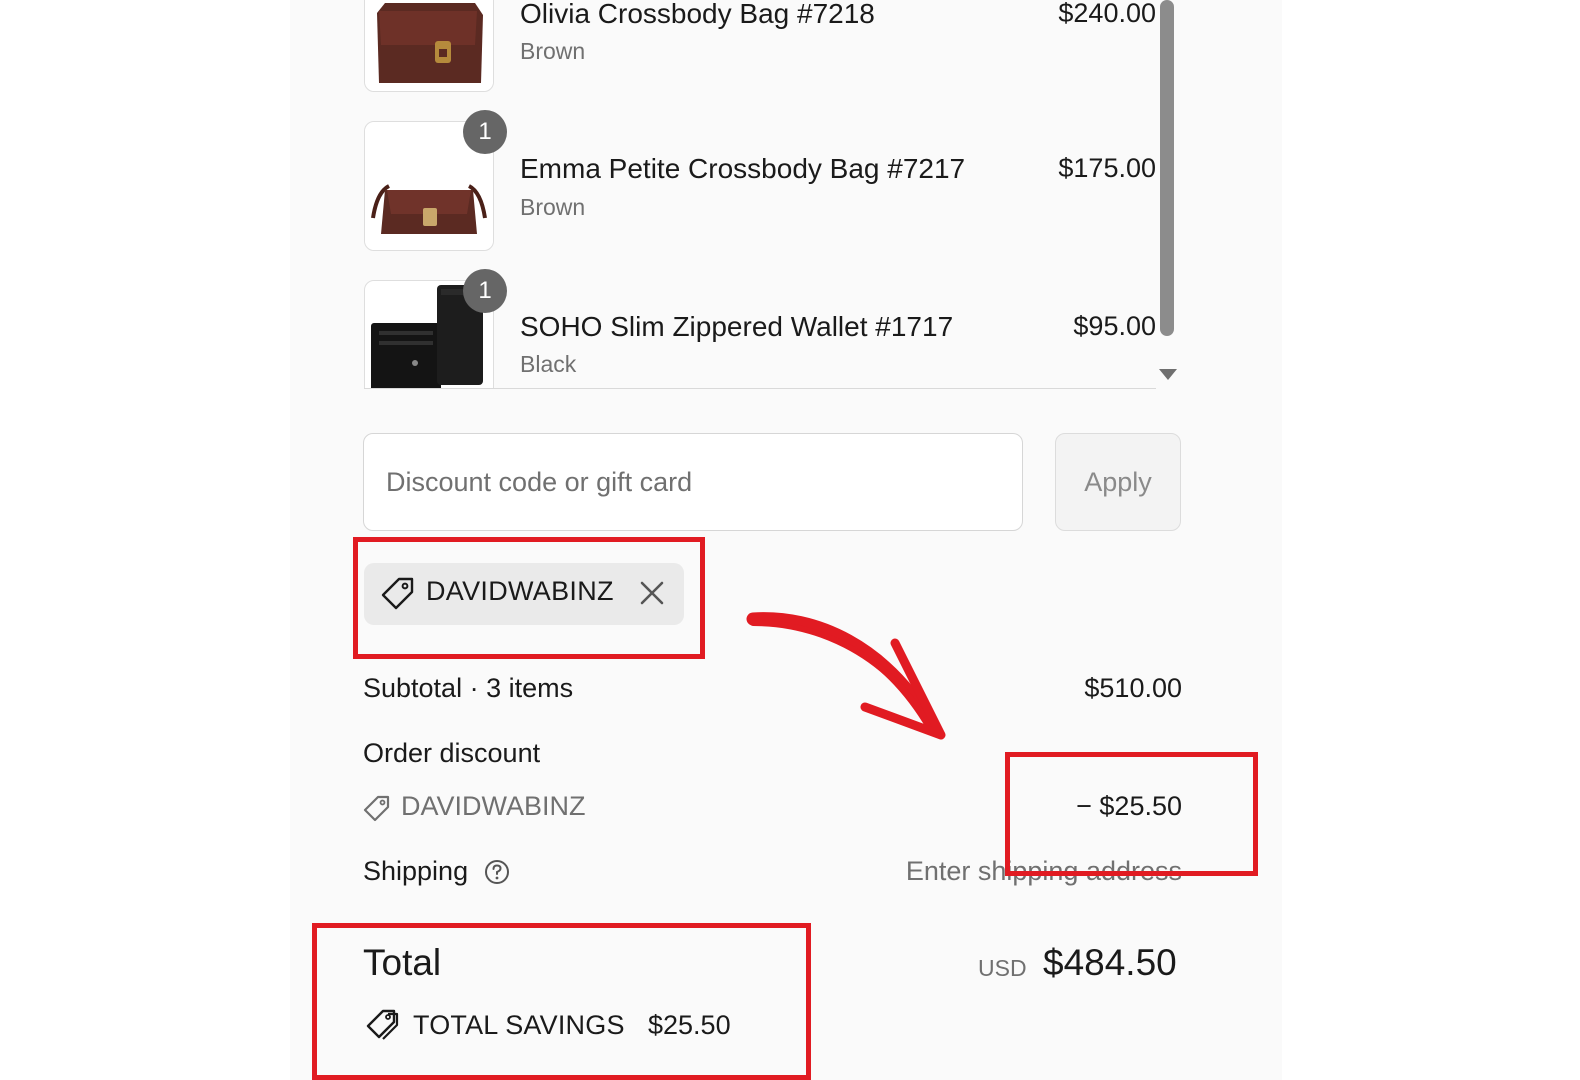 This screenshot has height=1080, width=1580. Describe the element at coordinates (697, 14) in the screenshot. I see `item-name: Olivia Crossbody Bag #7218` at that location.